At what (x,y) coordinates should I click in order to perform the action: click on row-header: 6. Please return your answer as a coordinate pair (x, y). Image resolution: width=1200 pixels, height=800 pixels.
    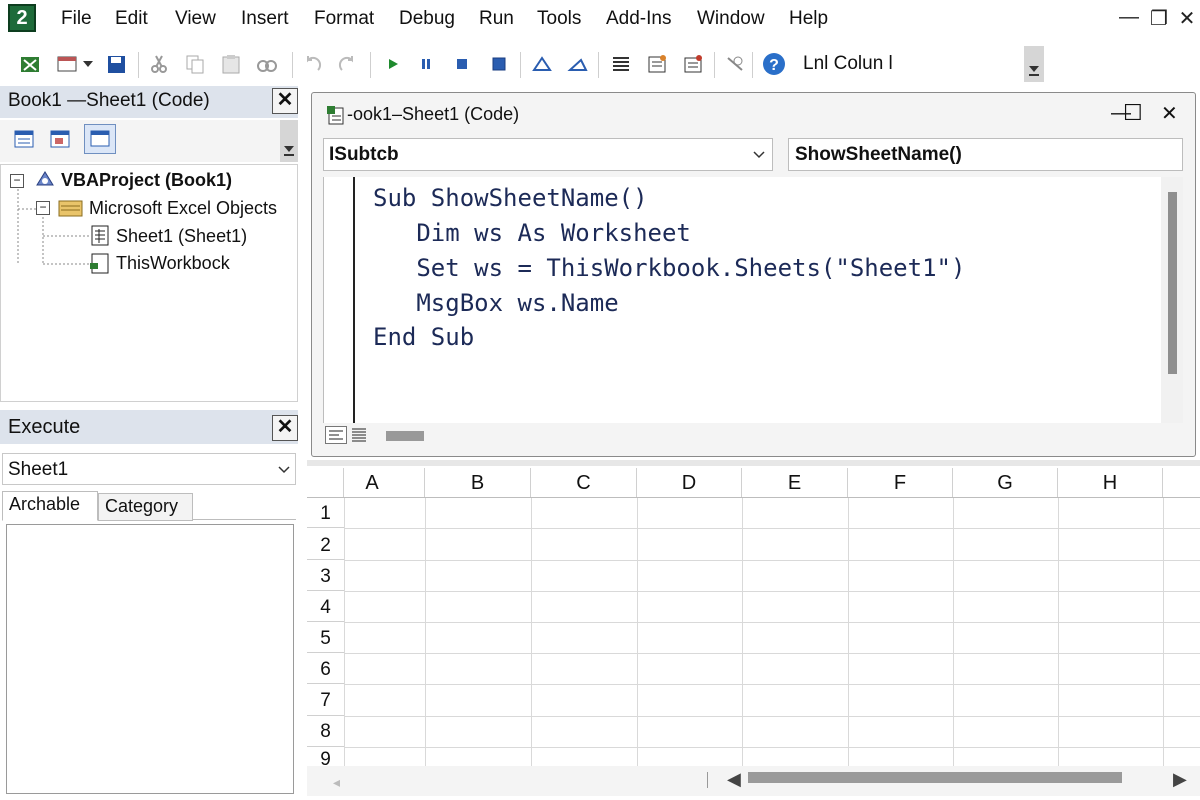
    Looking at the image, I should click on (325, 669).